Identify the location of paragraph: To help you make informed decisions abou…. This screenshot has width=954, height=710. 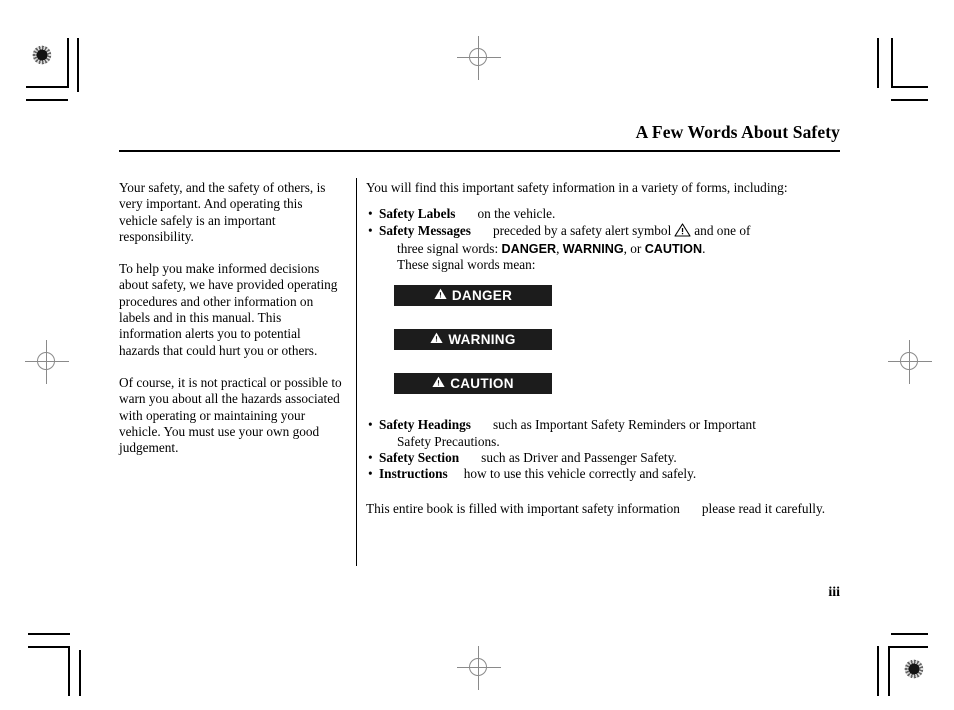
(228, 309).